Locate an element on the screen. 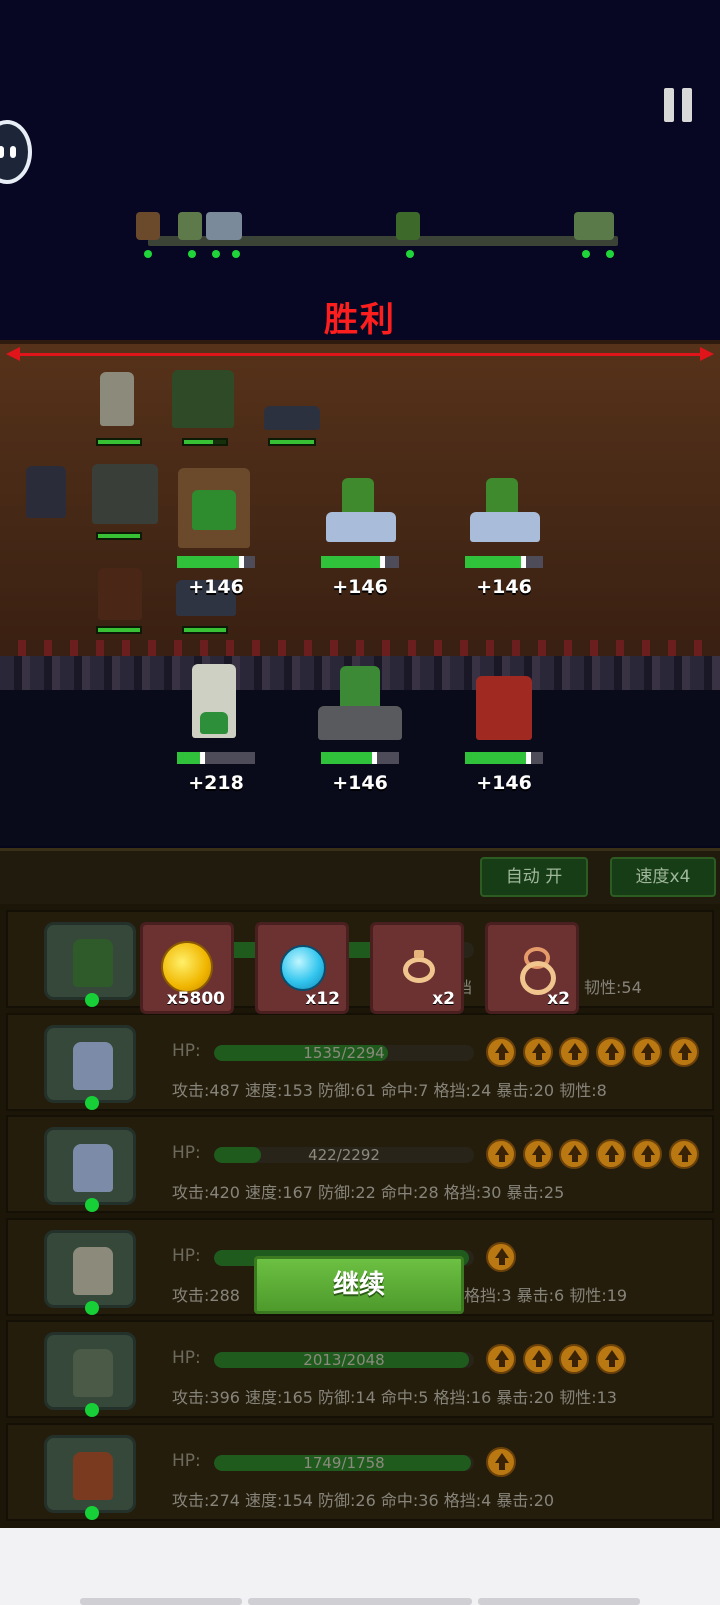  reserve-orc-rider is located at coordinates (128, 492).